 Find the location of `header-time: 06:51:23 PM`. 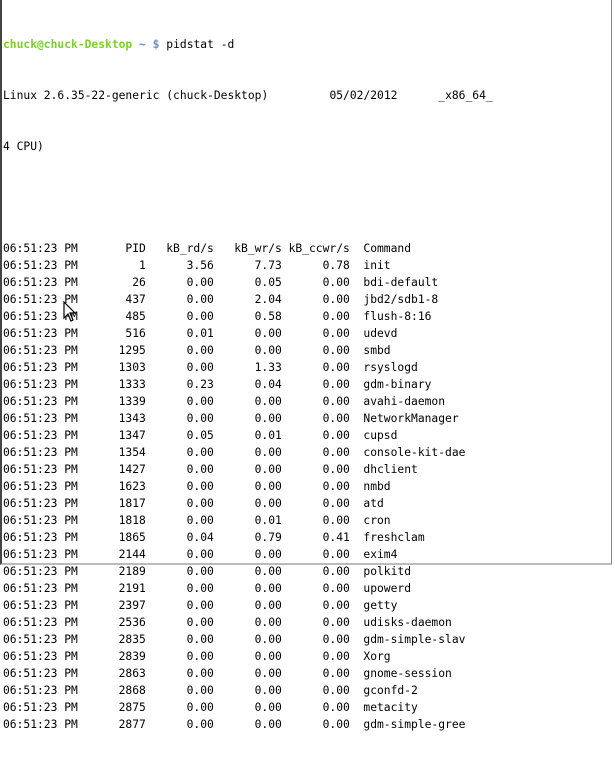

header-time: 06:51:23 PM is located at coordinates (40, 248).